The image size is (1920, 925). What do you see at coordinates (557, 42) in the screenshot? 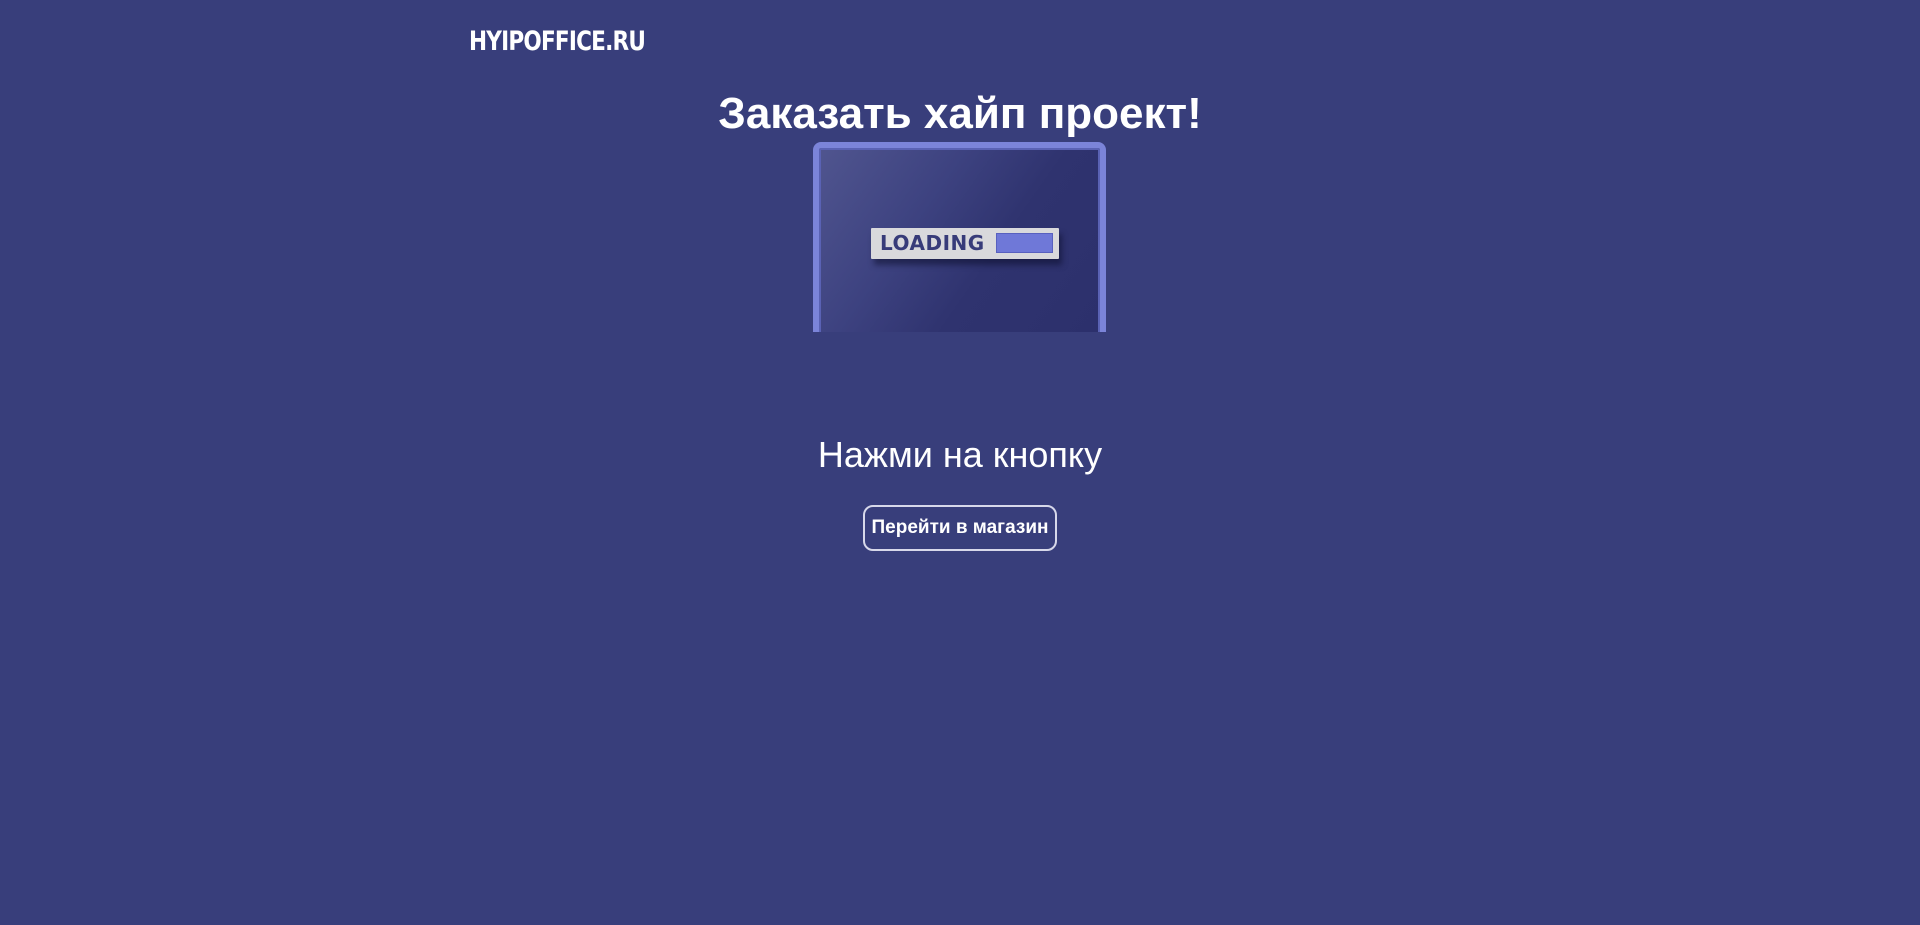
I see `site-logo: HYIPOFFICE.RU` at bounding box center [557, 42].